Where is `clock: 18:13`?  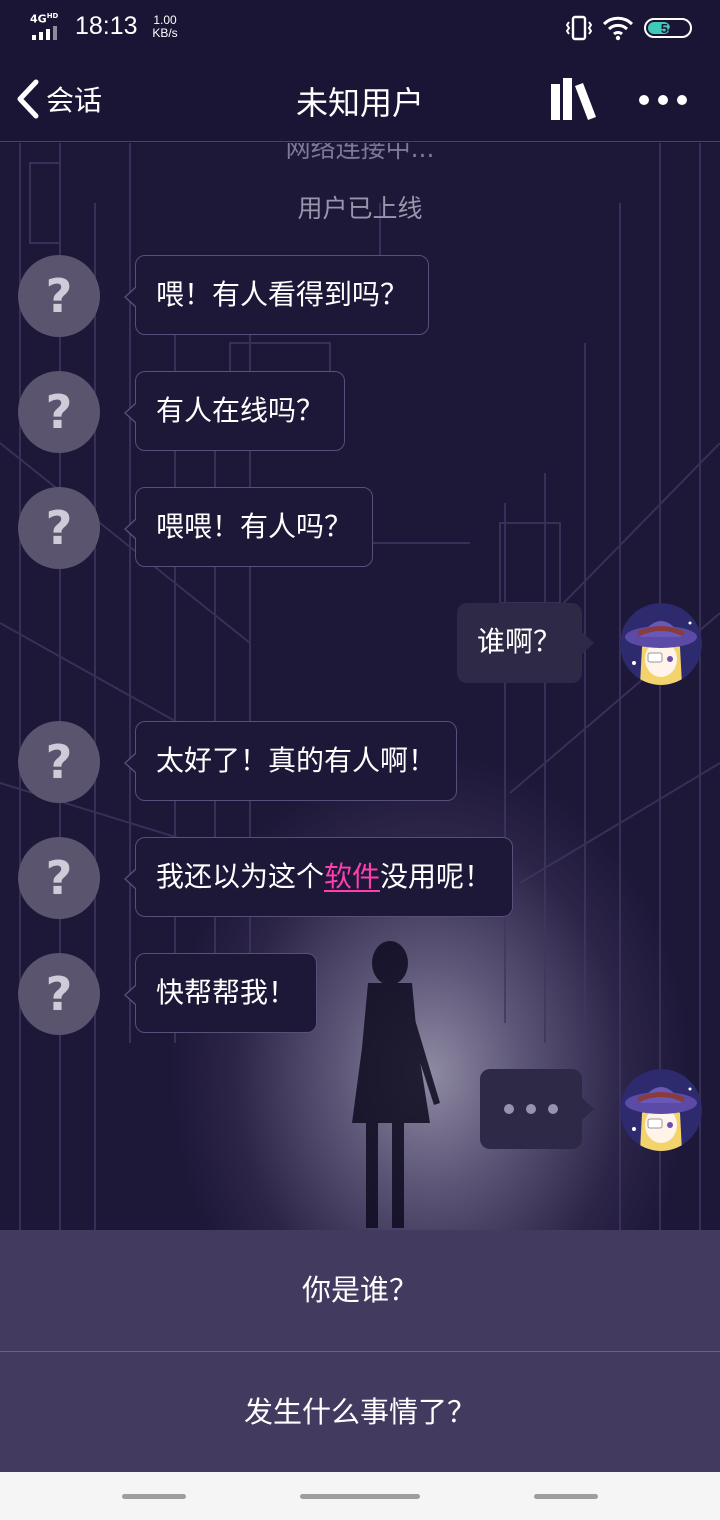
clock: 18:13 is located at coordinates (106, 26).